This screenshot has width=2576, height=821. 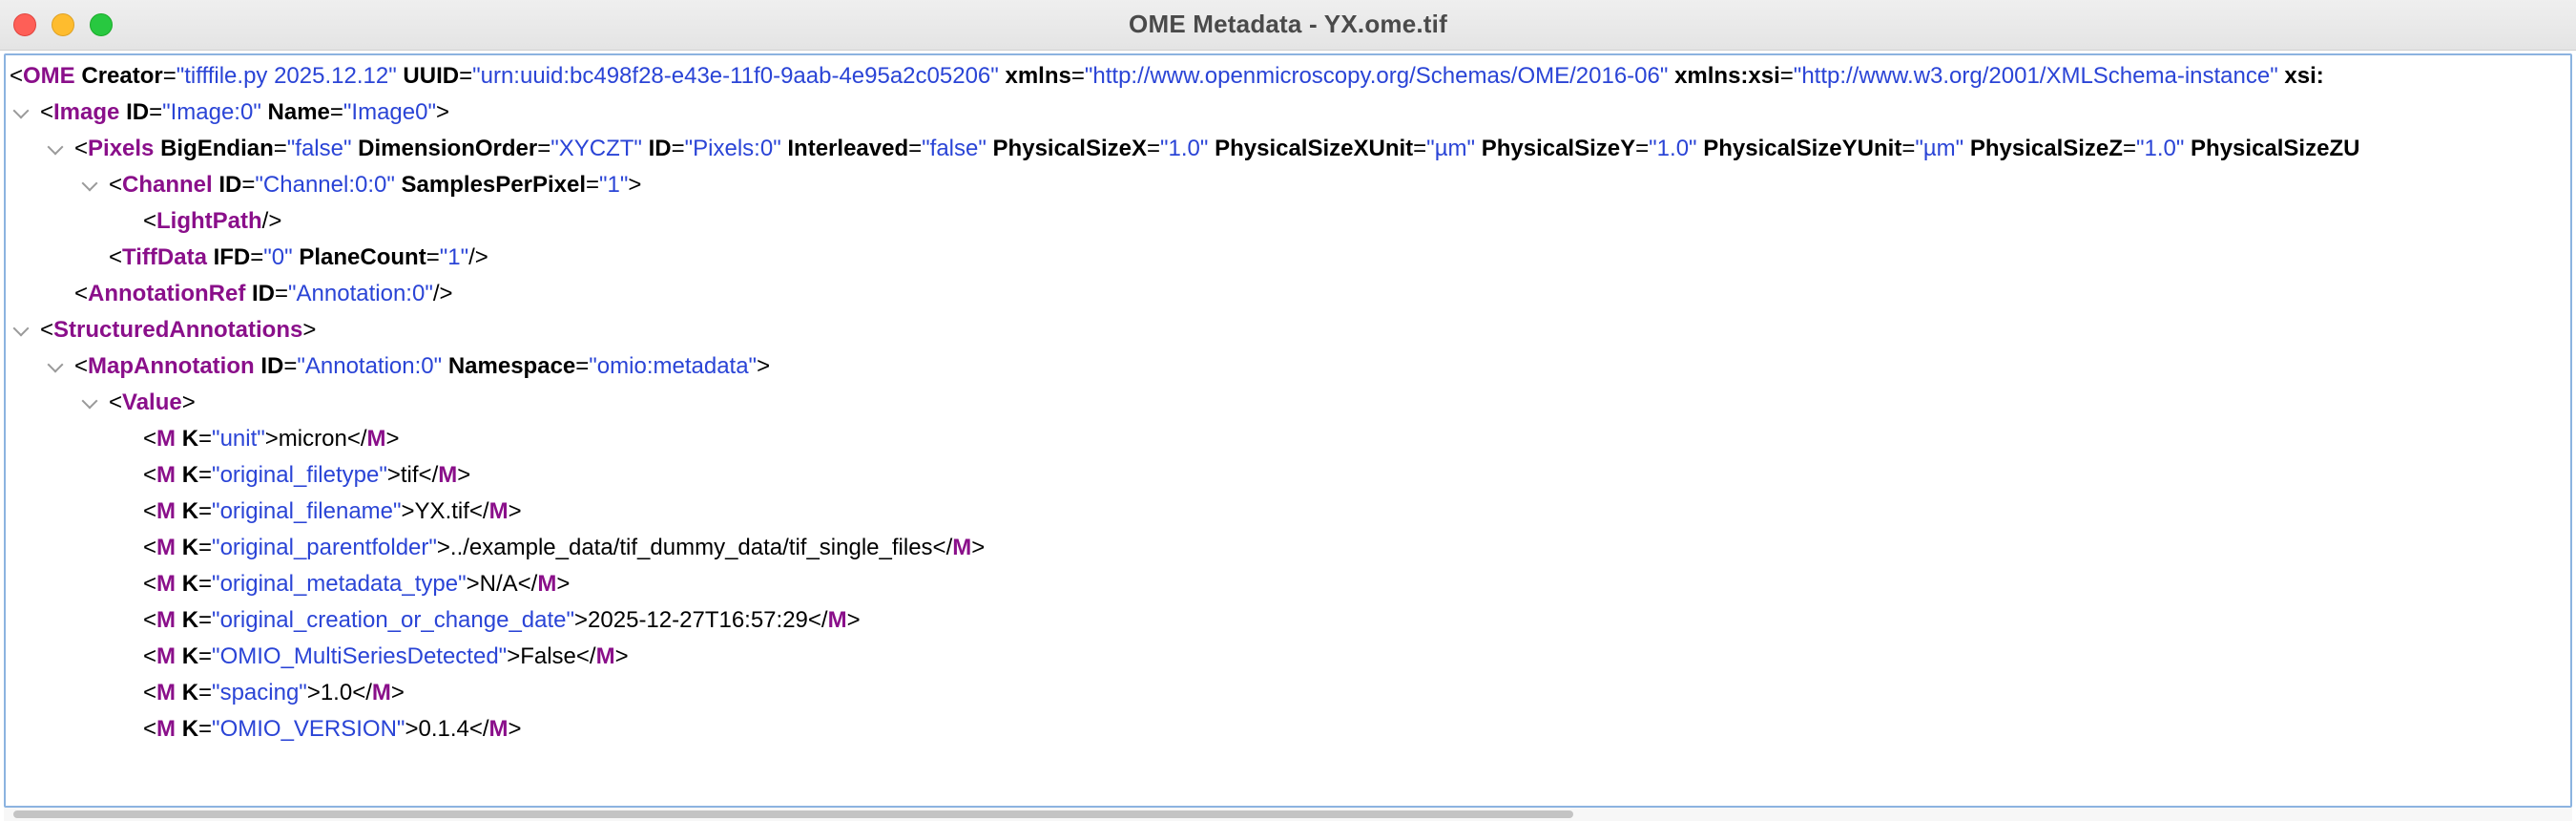 What do you see at coordinates (498, 584) in the screenshot?
I see `element-text: N/A` at bounding box center [498, 584].